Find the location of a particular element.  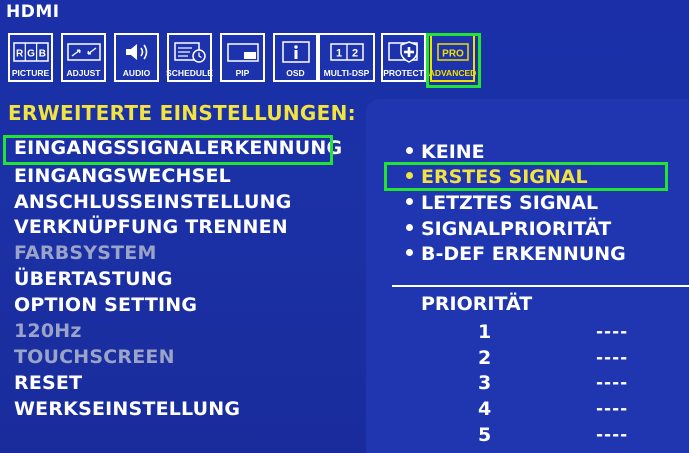

option-label: LETZTES SIGNAL is located at coordinates (510, 203).